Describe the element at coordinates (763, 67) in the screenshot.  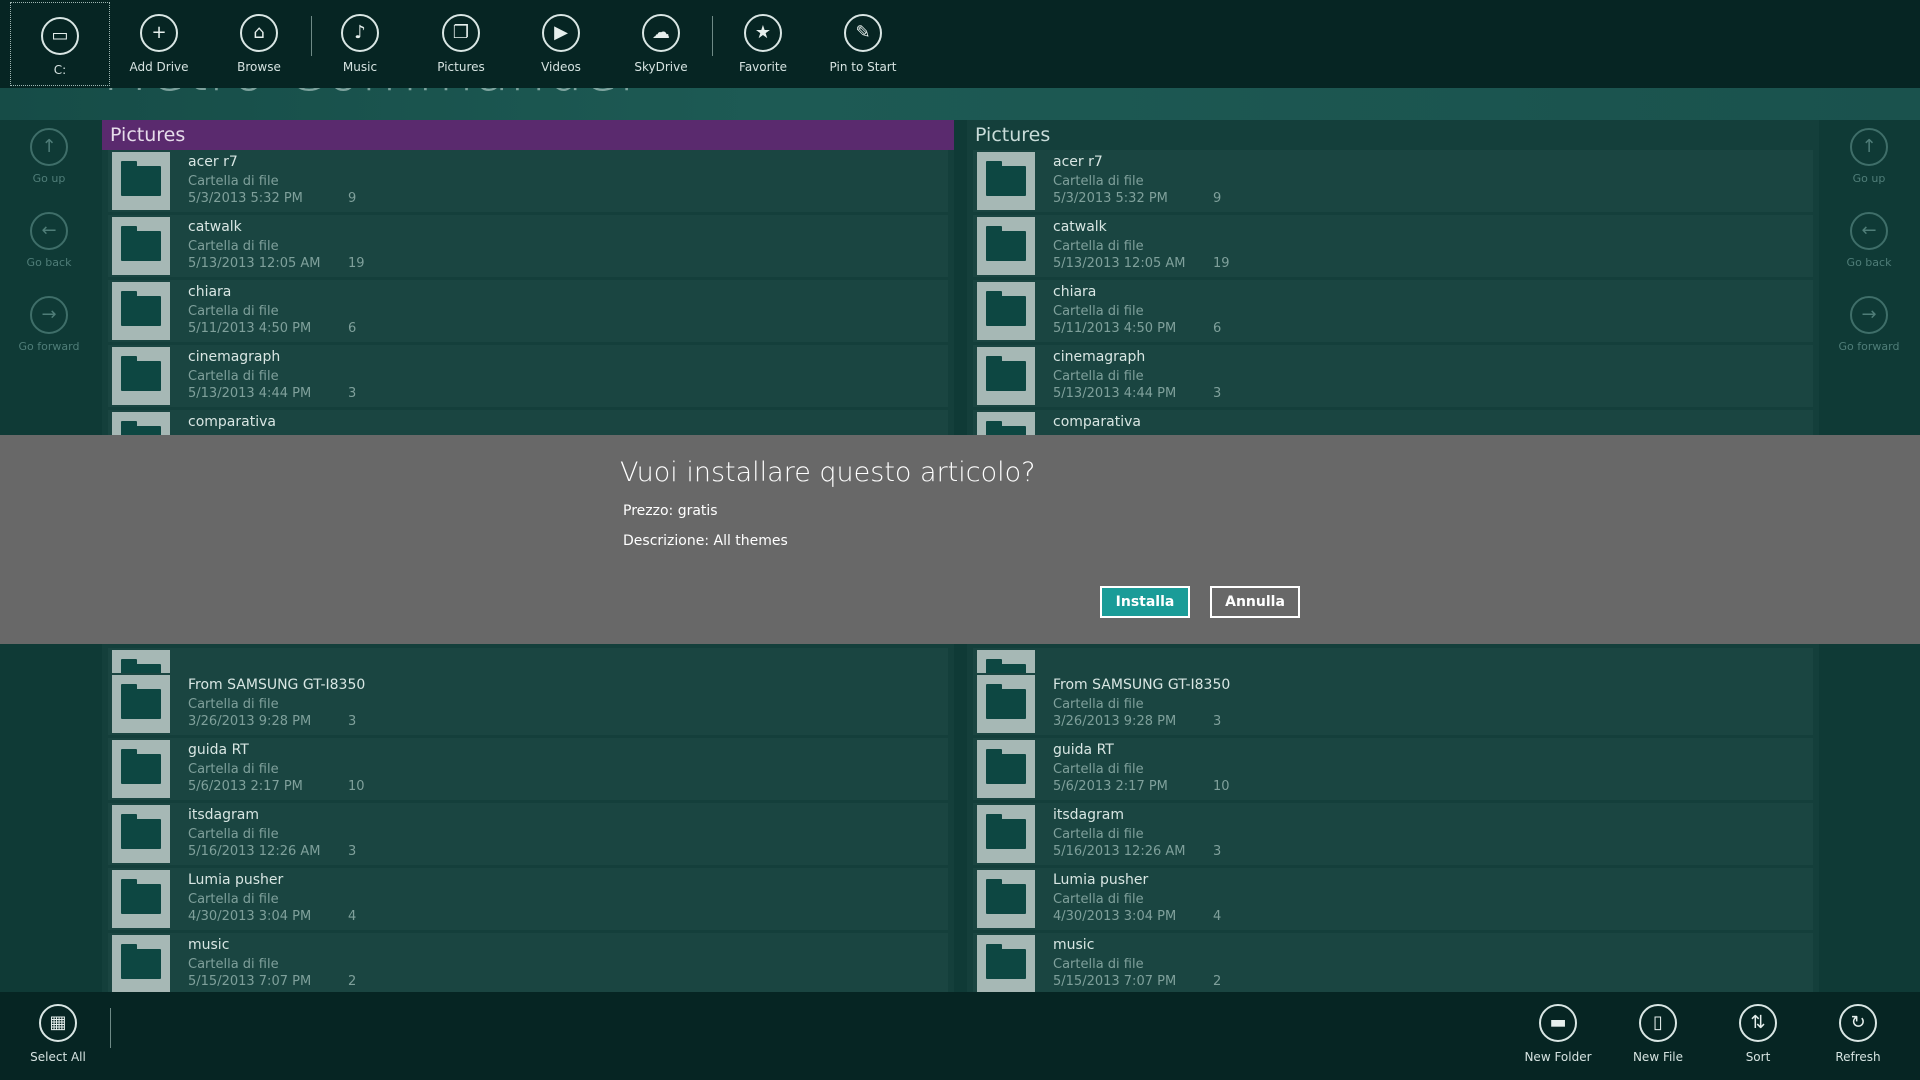
I see `favorite-label: Favorite` at that location.